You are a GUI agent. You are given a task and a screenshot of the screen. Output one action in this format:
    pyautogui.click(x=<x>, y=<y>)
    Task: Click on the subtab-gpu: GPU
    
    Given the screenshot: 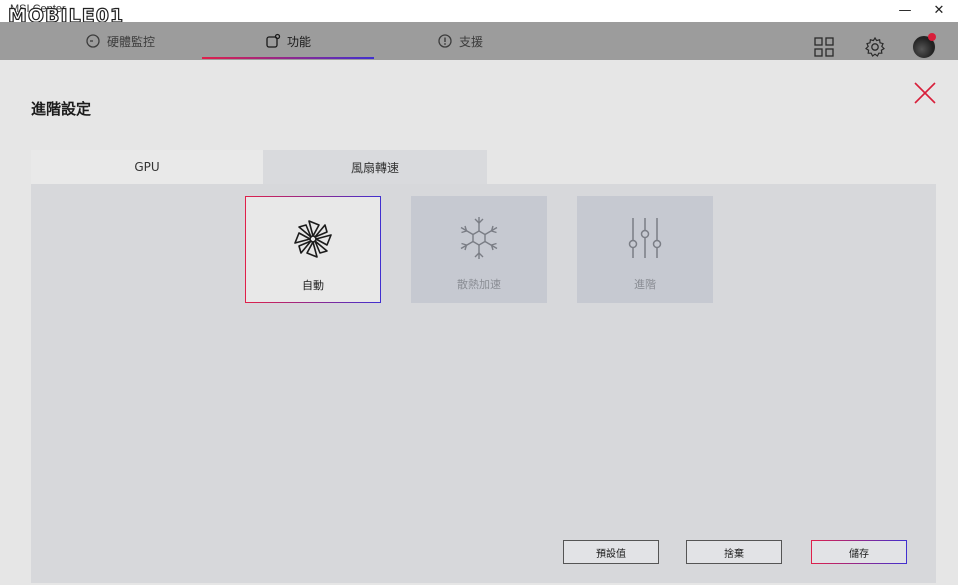 What is the action you would take?
    pyautogui.click(x=147, y=167)
    